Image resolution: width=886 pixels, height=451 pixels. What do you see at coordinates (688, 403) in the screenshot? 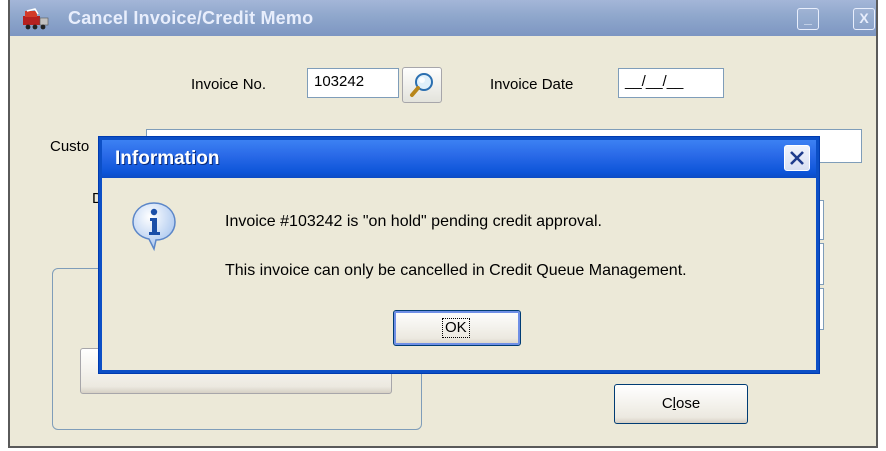
I see `close-label-post: ose` at bounding box center [688, 403].